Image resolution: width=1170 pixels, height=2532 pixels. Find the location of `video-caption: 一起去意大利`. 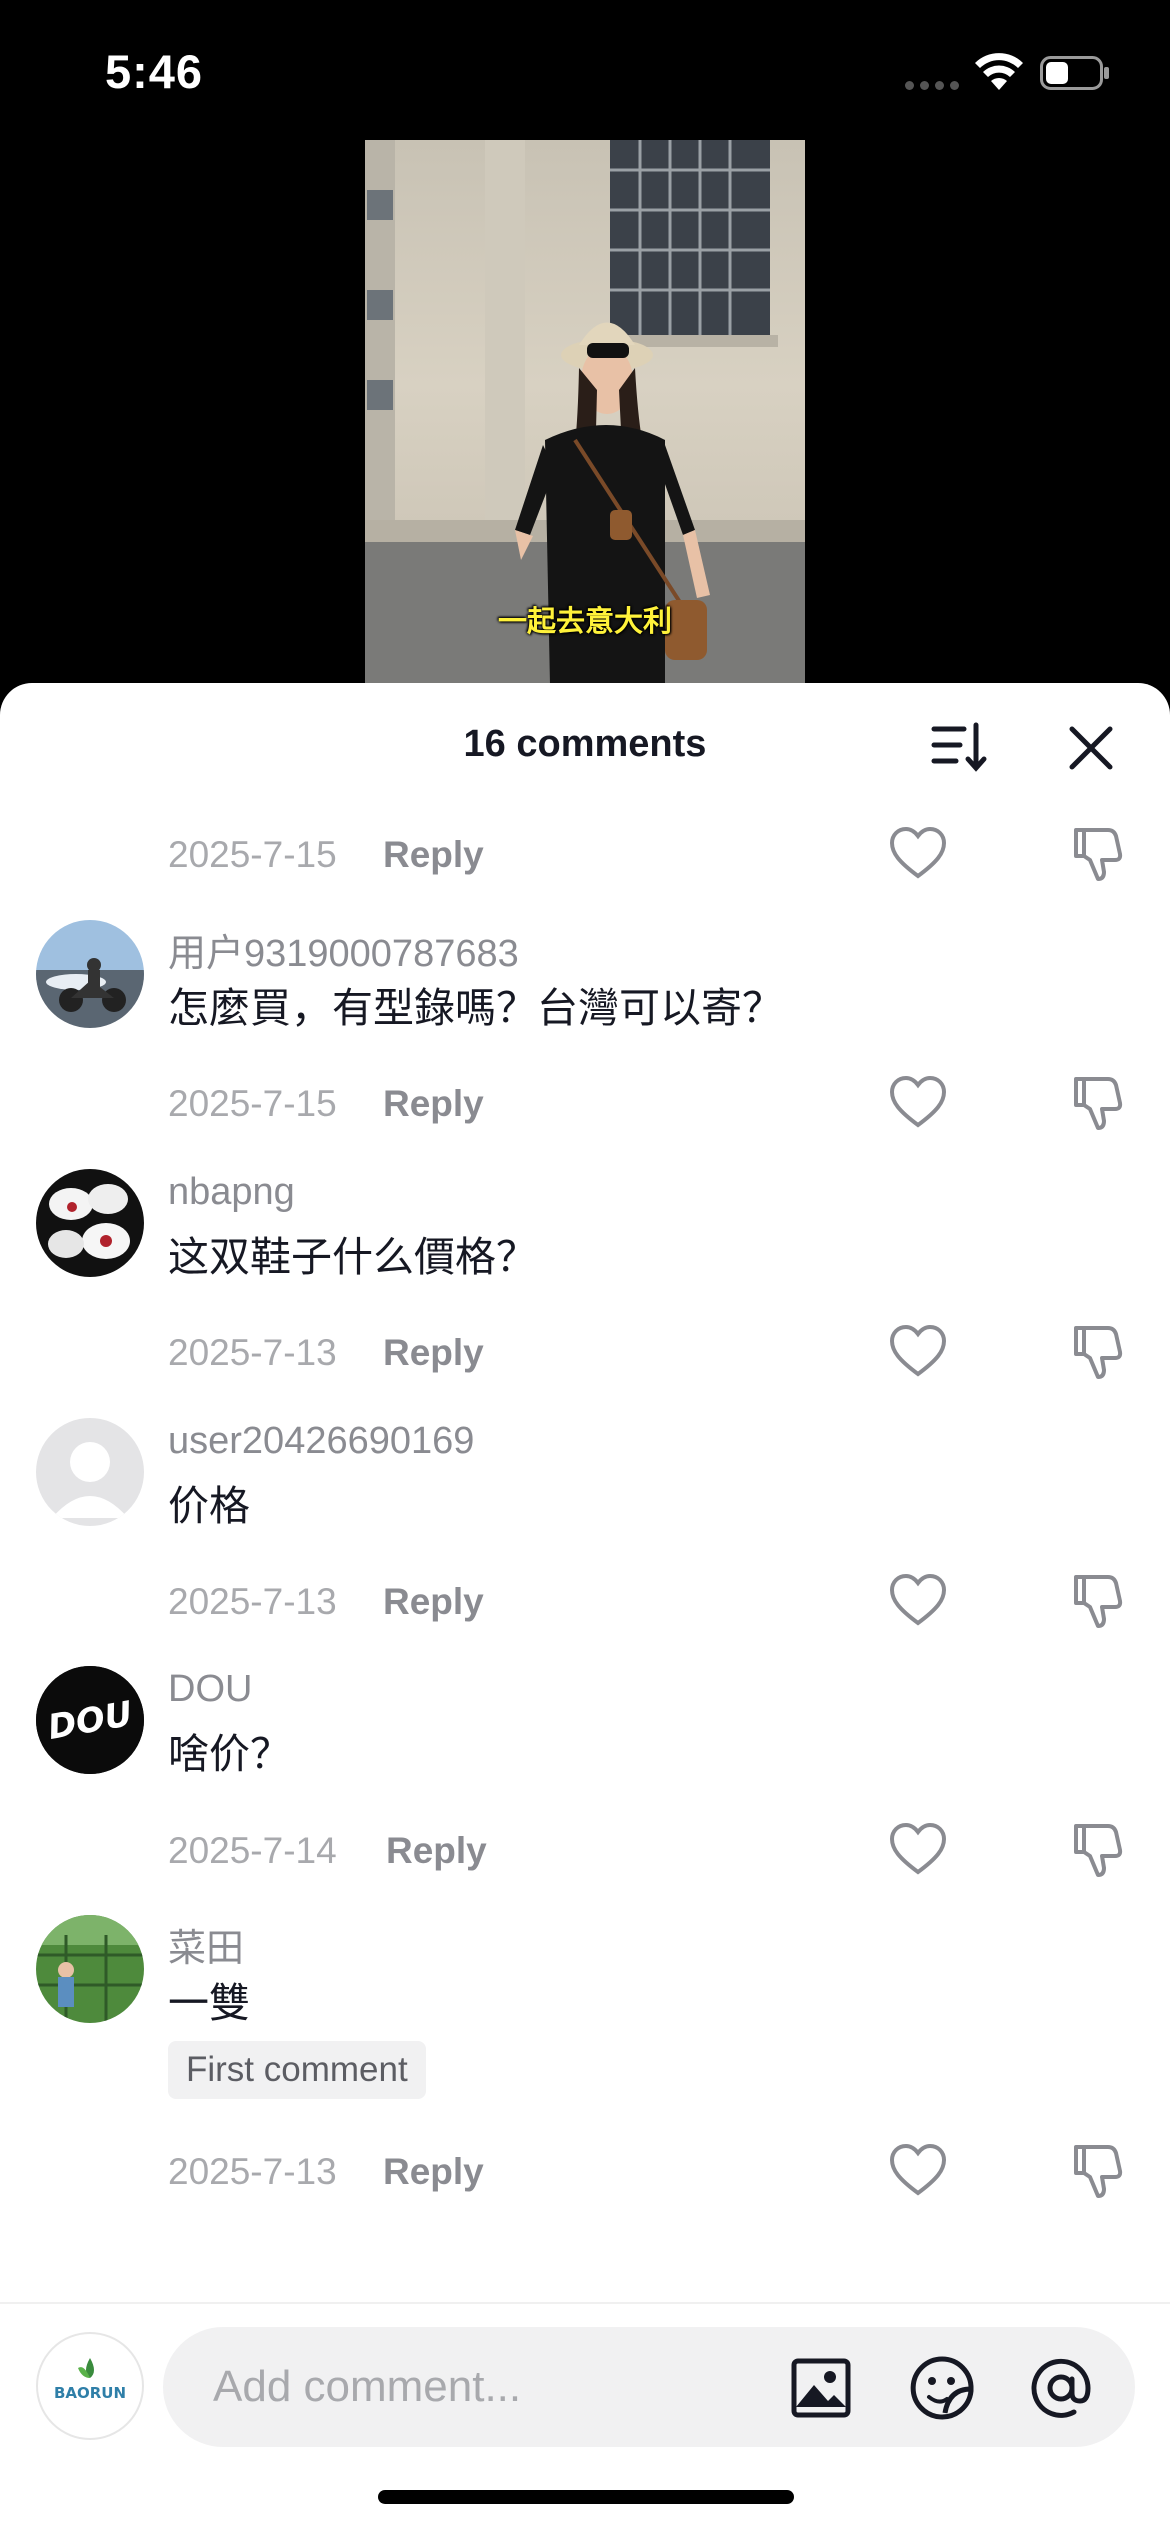

video-caption: 一起去意大利 is located at coordinates (584, 622).